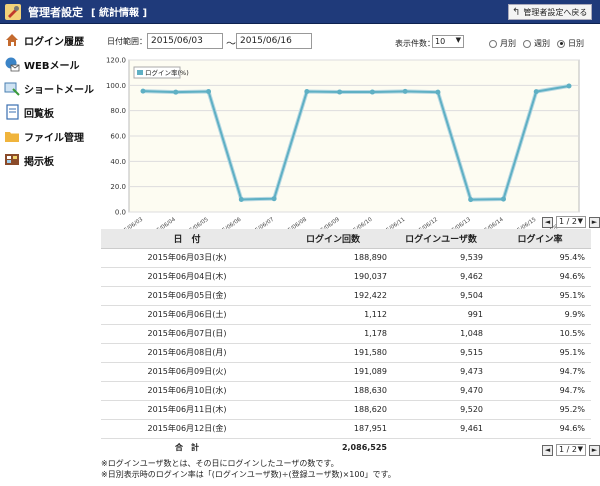 The width and height of the screenshot is (600, 486). What do you see at coordinates (187, 448) in the screenshot?
I see `total-label: 合 計` at bounding box center [187, 448].